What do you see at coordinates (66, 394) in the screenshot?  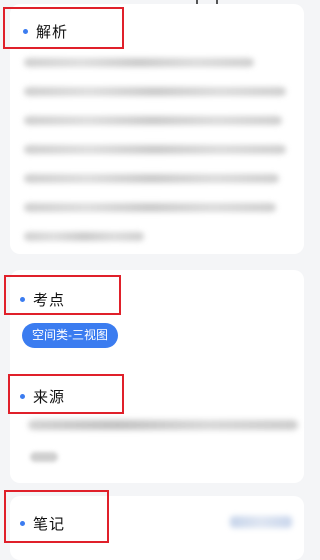 I see `source-highlight-box` at bounding box center [66, 394].